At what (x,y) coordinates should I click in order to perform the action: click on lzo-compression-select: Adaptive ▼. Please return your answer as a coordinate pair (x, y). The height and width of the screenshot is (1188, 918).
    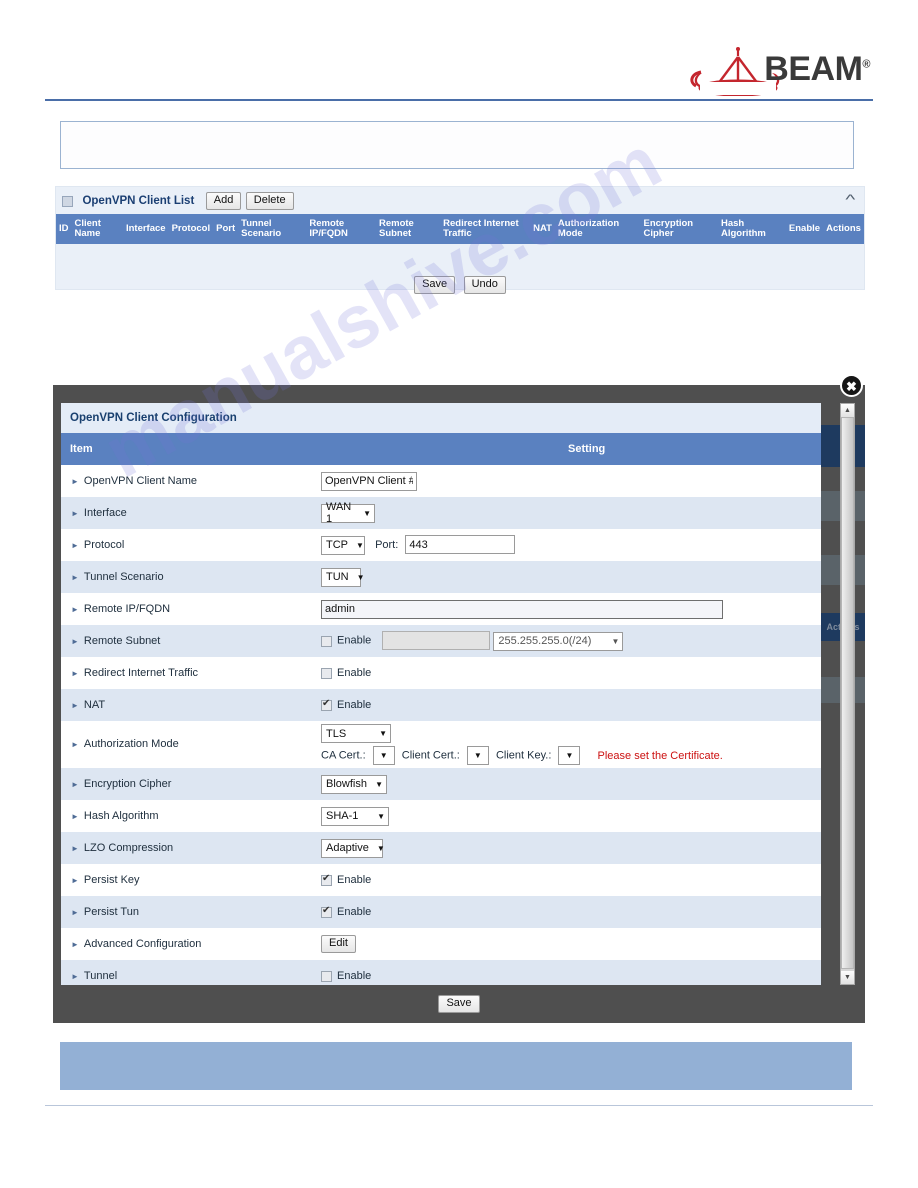
    Looking at the image, I should click on (353, 848).